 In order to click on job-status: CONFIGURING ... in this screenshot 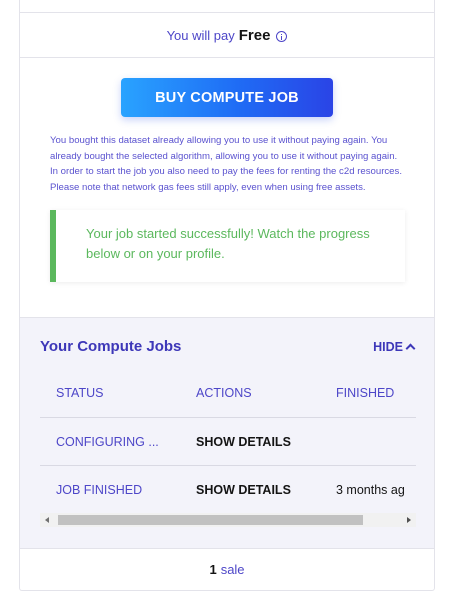, I will do `click(110, 441)`.